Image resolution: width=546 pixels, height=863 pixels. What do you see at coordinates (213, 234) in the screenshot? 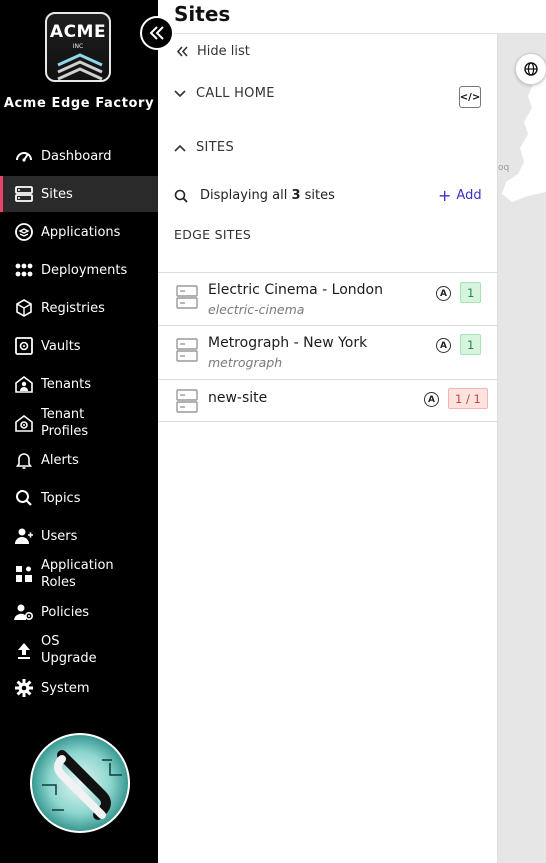
I see `edge-sites-heading: EDGE SITES` at bounding box center [213, 234].